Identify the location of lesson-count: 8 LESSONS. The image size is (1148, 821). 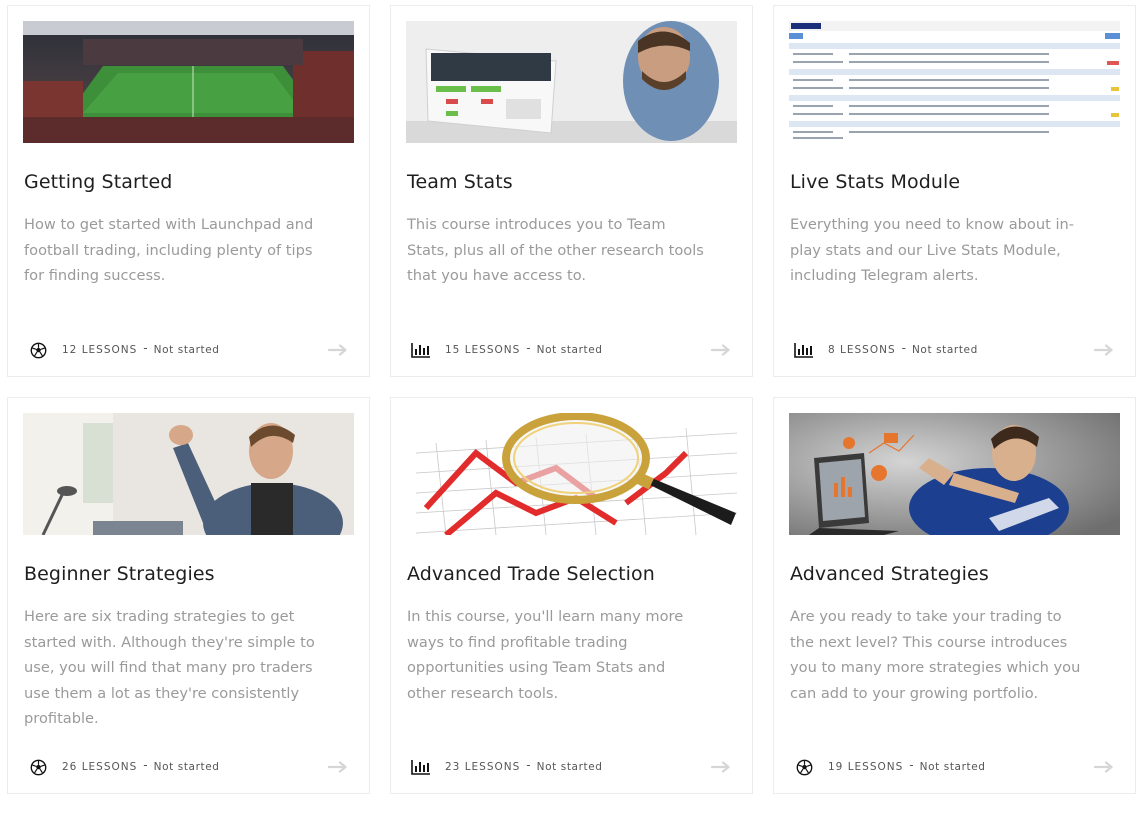
(862, 350).